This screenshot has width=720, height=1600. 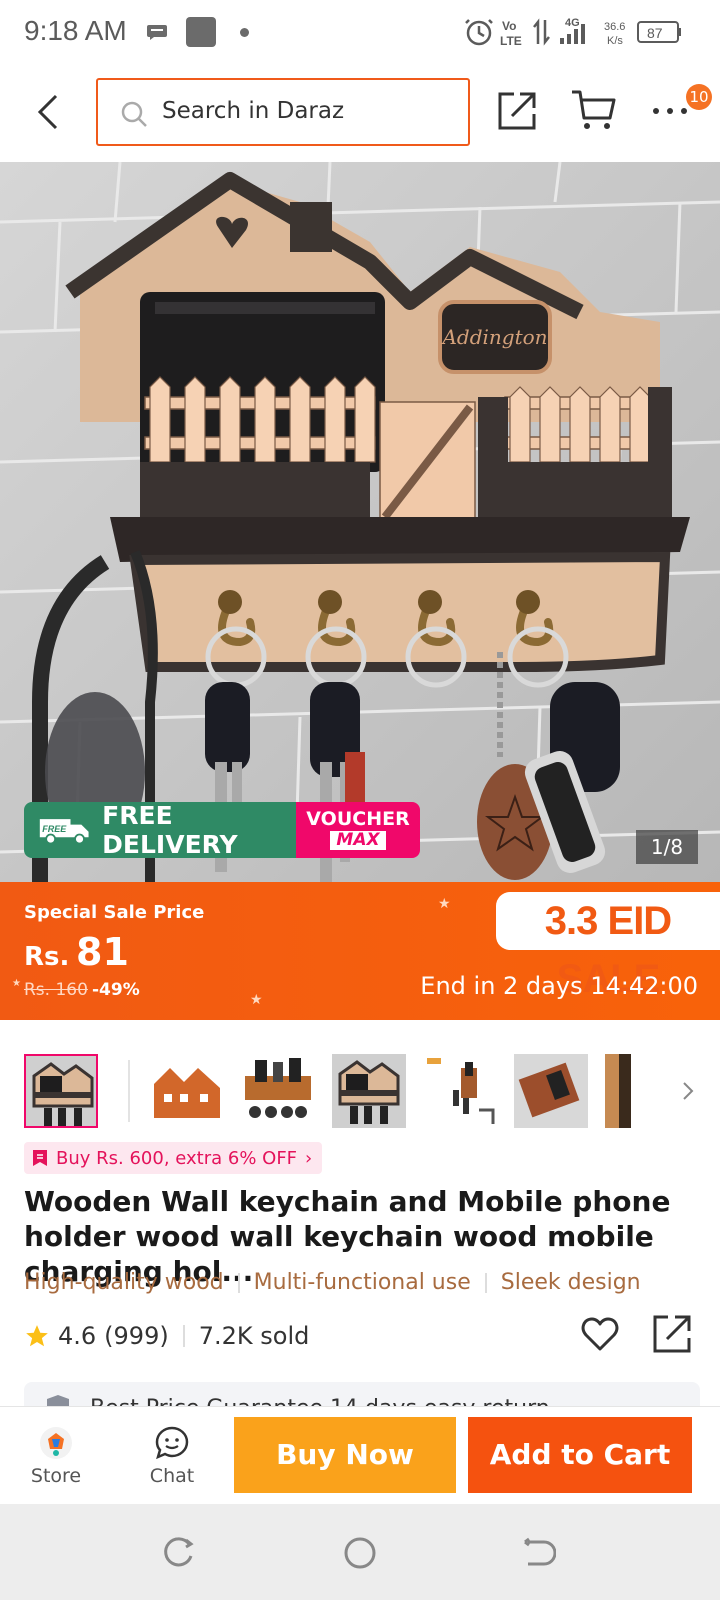 I want to click on status-time: 9:18 AM, so click(x=75, y=30).